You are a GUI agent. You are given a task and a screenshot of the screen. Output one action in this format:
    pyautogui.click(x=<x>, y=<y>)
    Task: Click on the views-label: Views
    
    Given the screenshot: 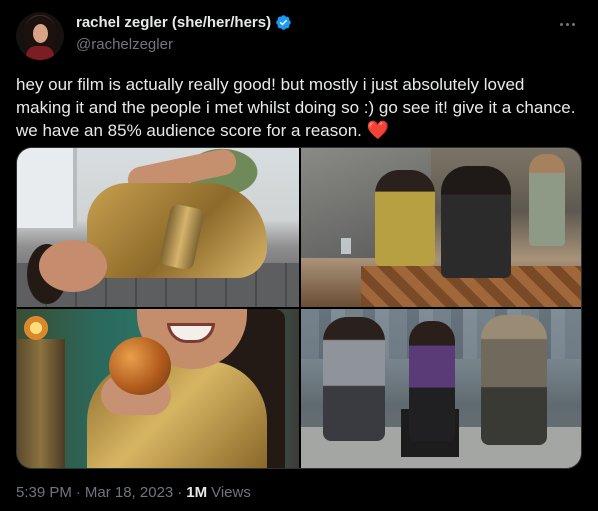 What is the action you would take?
    pyautogui.click(x=231, y=492)
    